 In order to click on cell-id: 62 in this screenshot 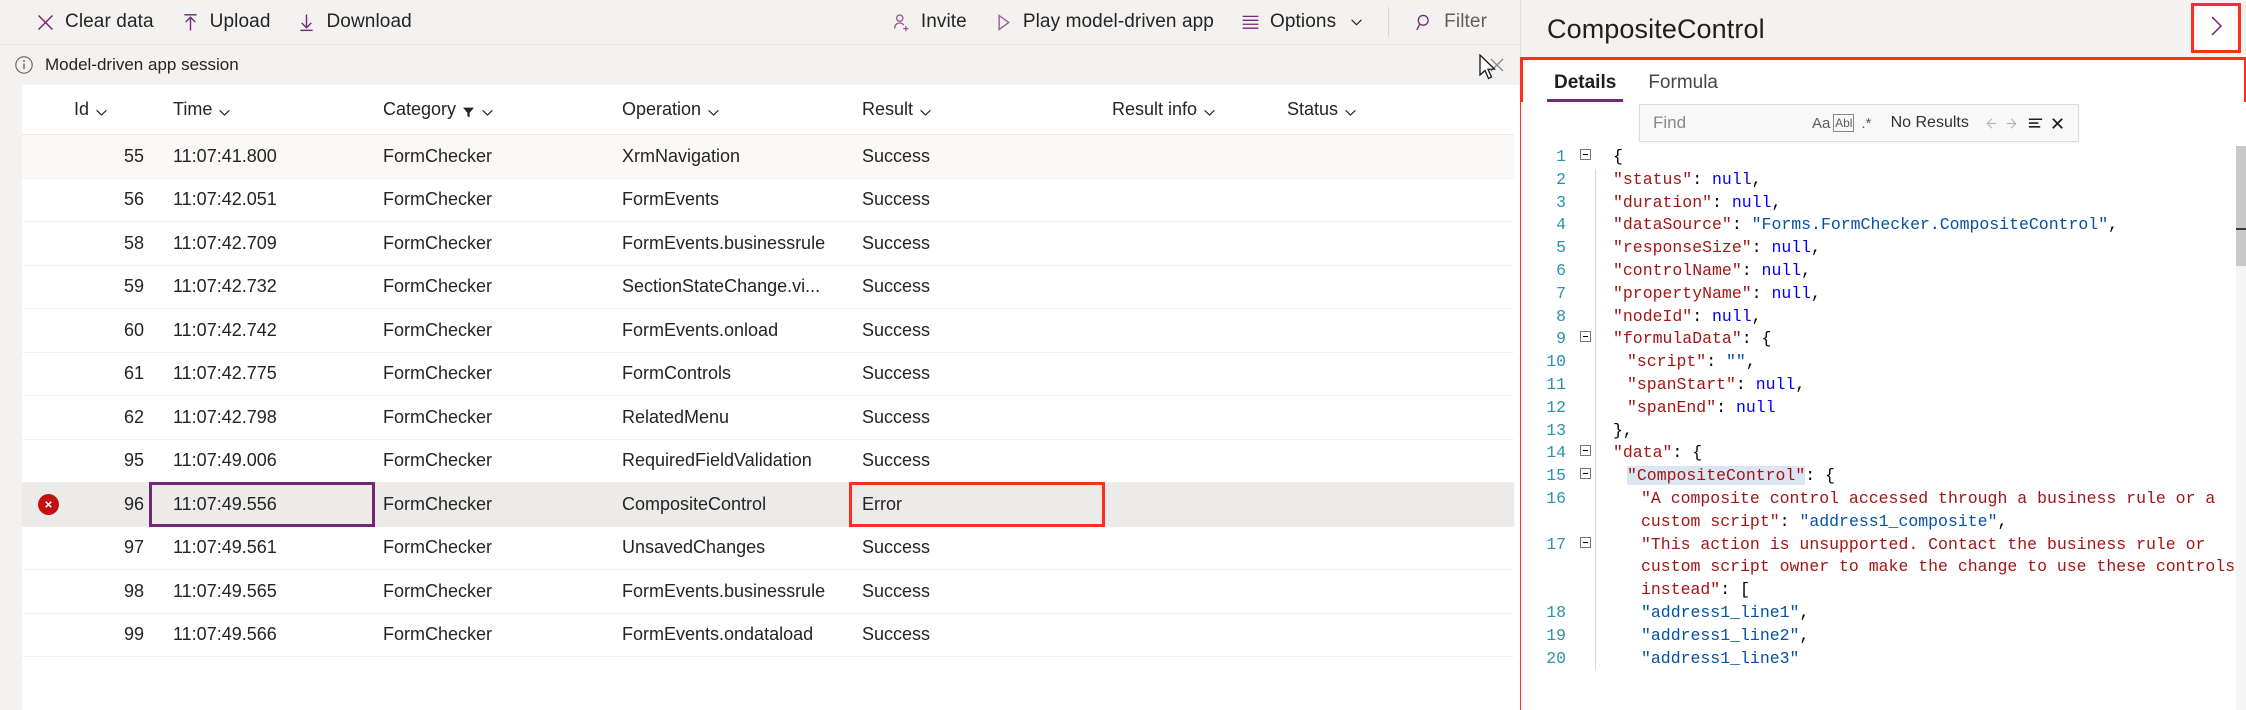, I will do `click(133, 416)`.